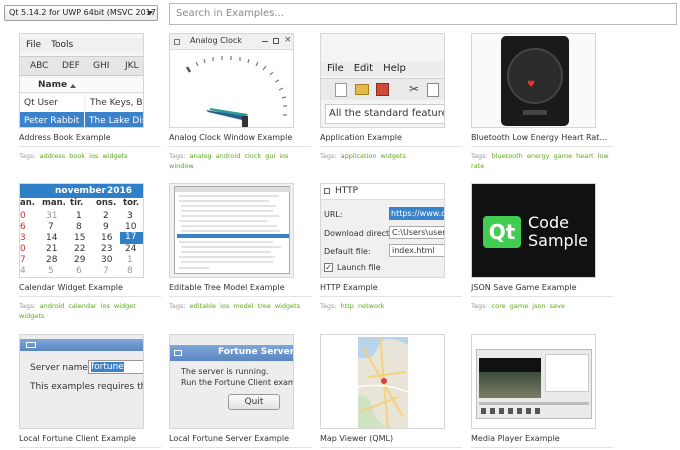 Image resolution: width=680 pixels, height=450 pixels. What do you see at coordinates (201, 156) in the screenshot?
I see `tag-link: analog` at bounding box center [201, 156].